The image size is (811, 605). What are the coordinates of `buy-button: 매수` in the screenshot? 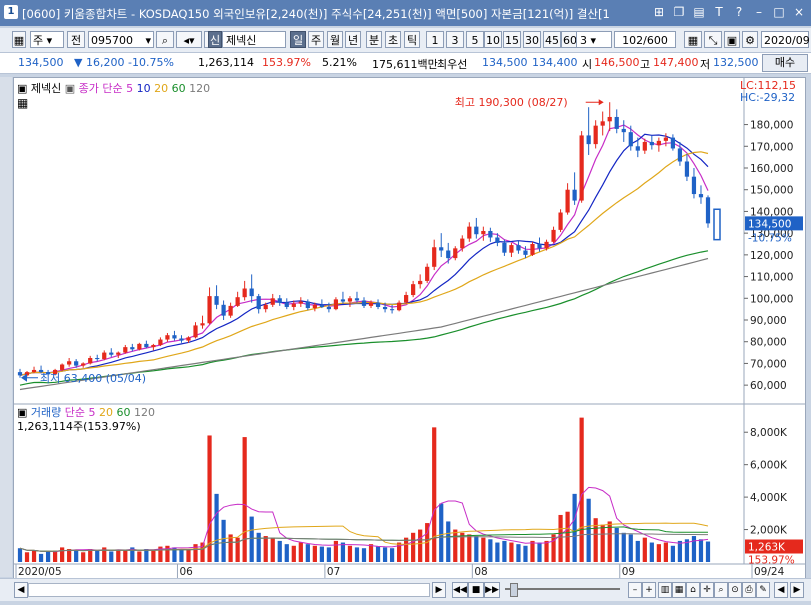 It's located at (785, 63).